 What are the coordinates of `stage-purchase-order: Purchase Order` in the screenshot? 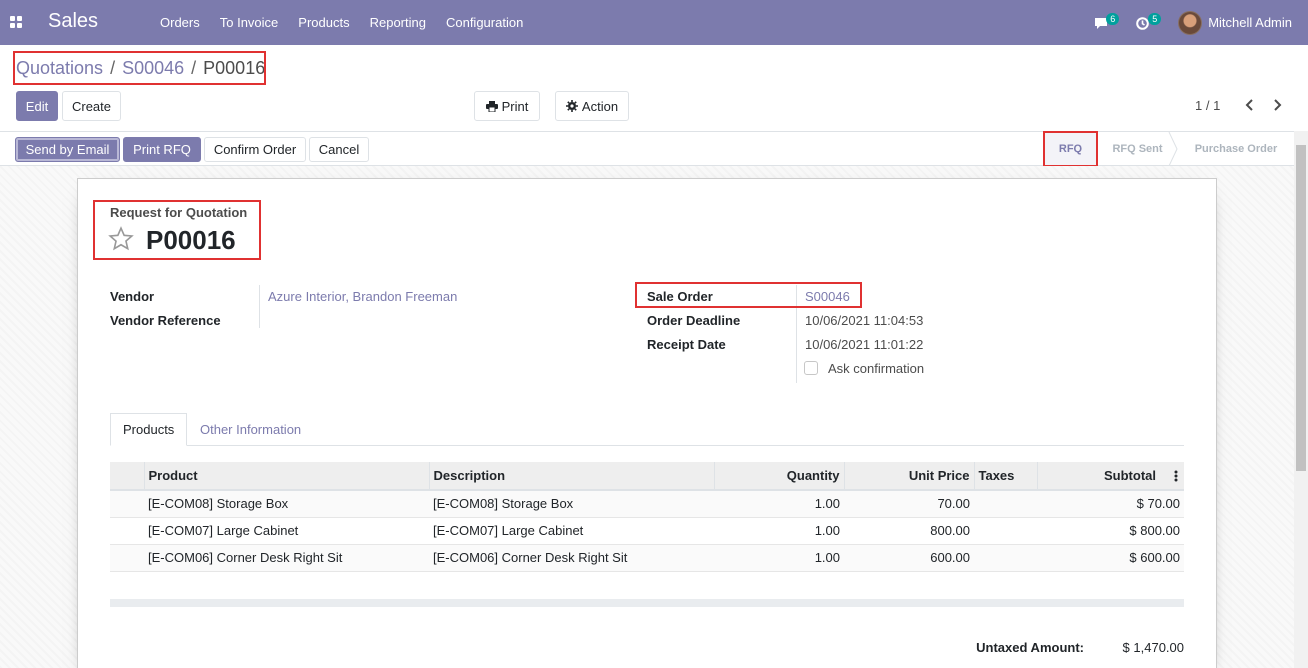 It's located at (1236, 149).